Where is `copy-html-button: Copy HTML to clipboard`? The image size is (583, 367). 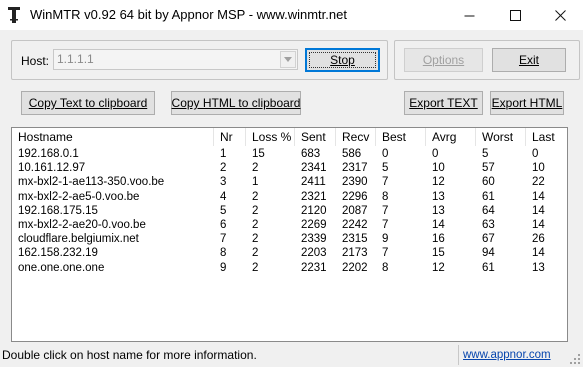
copy-html-button: Copy HTML to clipboard is located at coordinates (236, 103).